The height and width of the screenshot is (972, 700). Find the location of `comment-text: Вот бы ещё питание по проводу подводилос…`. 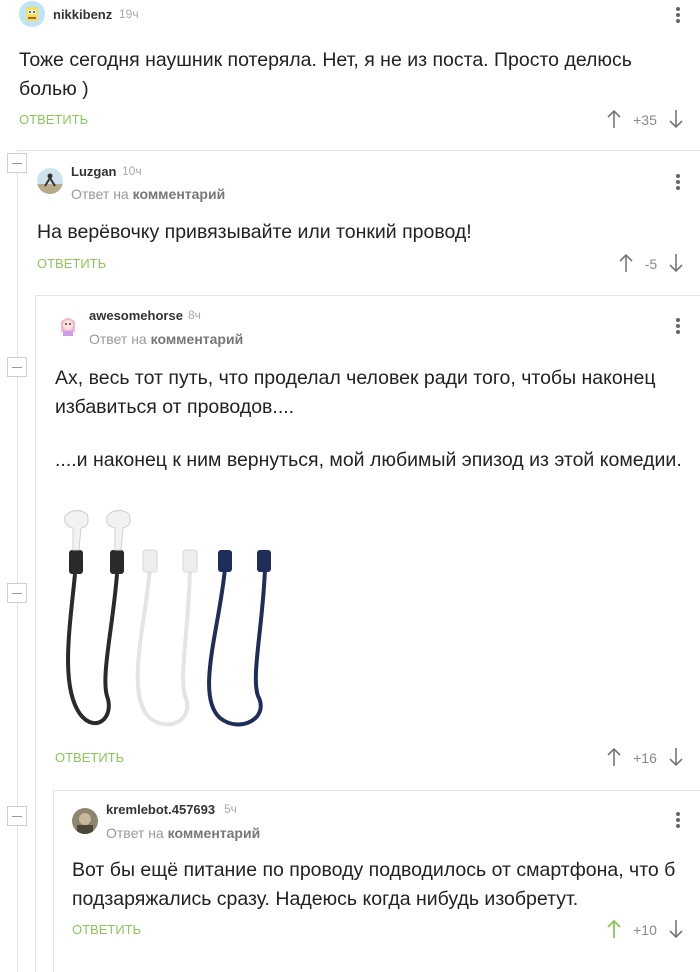

comment-text: Вот бы ещё питание по проводу подводилос… is located at coordinates (374, 884).